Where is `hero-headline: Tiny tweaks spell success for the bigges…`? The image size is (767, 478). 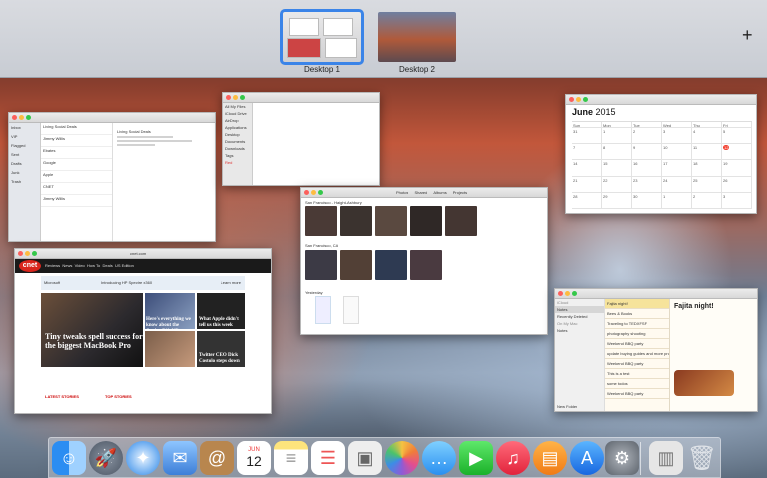 hero-headline: Tiny tweaks spell success for the bigges… is located at coordinates (94, 341).